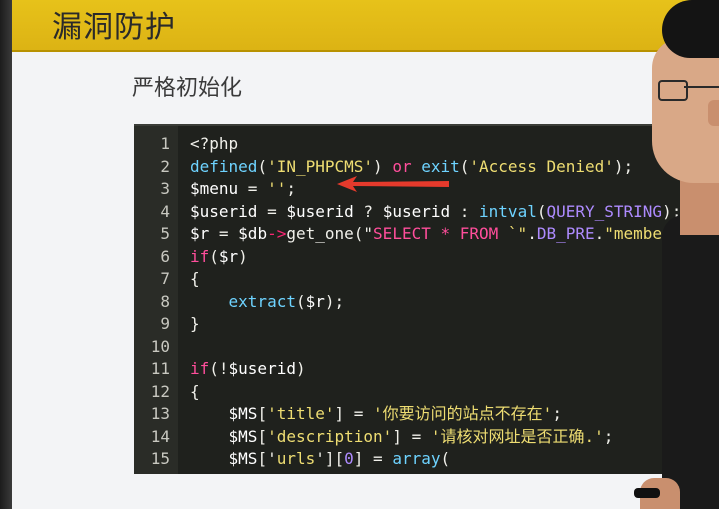  I want to click on code-token: 0, so click(349, 458).